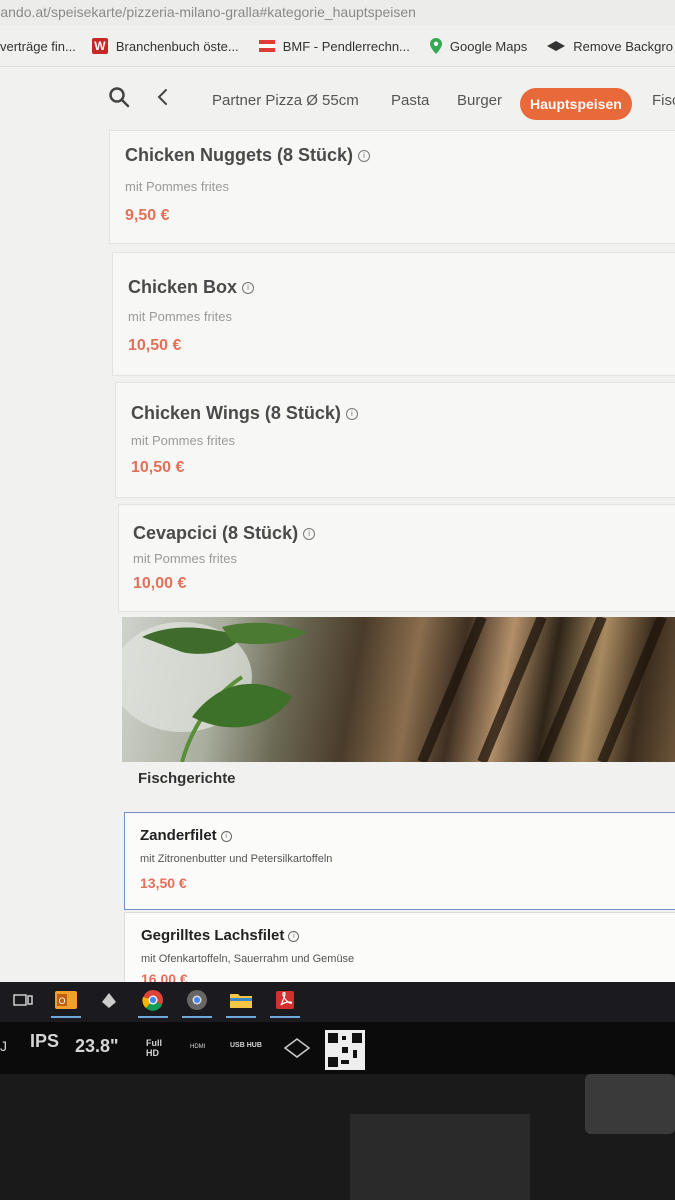 The height and width of the screenshot is (1200, 675). What do you see at coordinates (45, 1041) in the screenshot?
I see `bezel-ips-label: IPS` at bounding box center [45, 1041].